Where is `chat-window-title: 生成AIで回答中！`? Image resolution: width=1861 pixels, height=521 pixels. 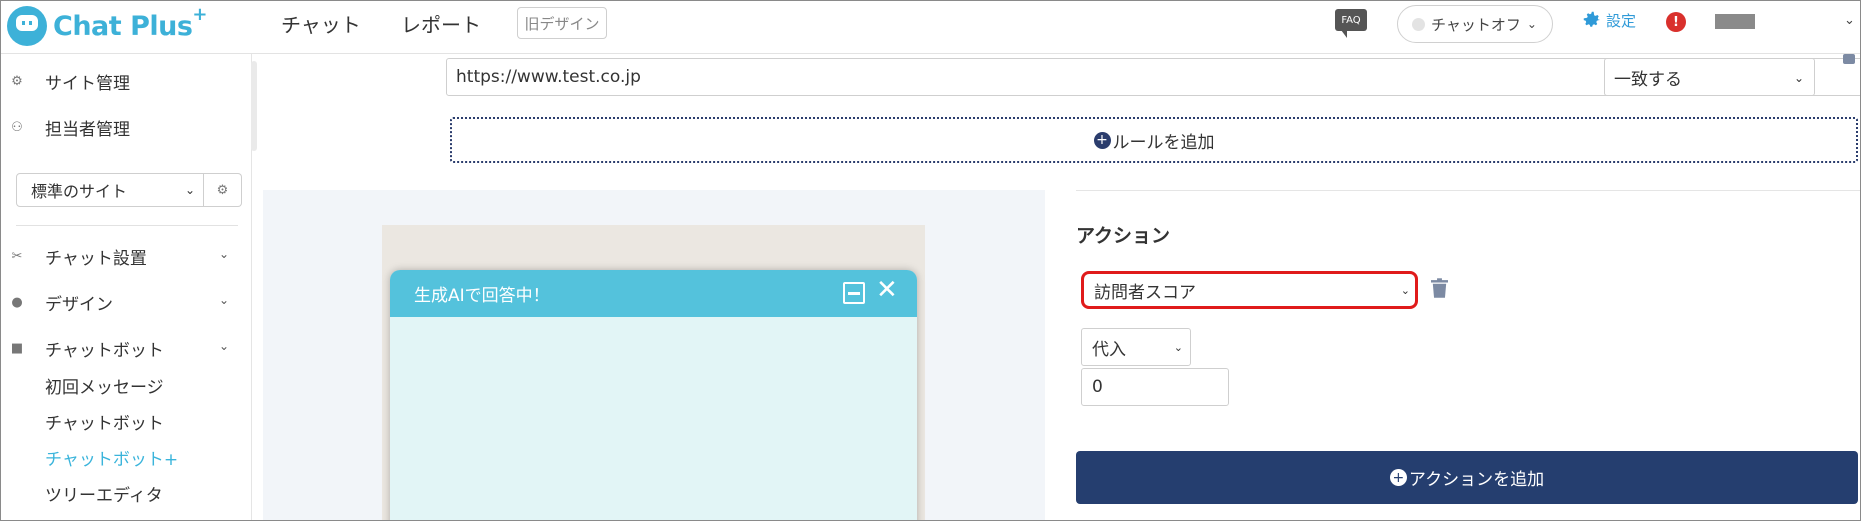
chat-window-title: 生成AIで回答中！ is located at coordinates (482, 296).